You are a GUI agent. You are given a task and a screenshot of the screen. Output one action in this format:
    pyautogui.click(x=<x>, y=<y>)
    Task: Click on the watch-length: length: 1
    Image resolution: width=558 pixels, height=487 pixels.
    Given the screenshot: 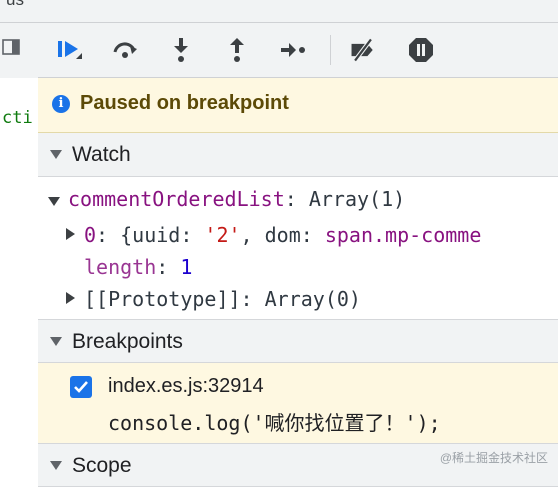 What is the action you would take?
    pyautogui.click(x=138, y=267)
    